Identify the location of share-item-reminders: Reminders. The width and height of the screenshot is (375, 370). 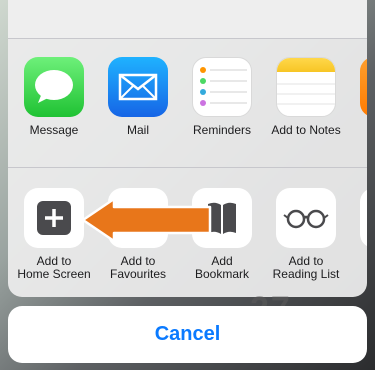
(222, 97).